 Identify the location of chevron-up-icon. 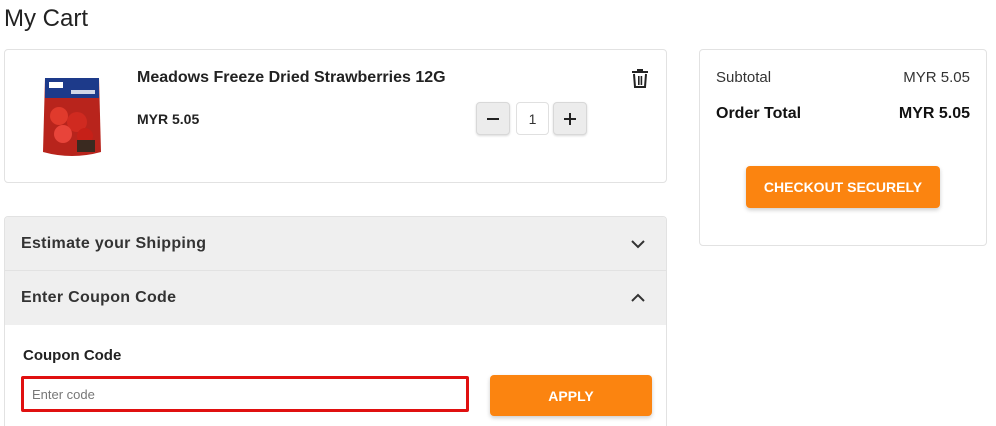
(638, 297).